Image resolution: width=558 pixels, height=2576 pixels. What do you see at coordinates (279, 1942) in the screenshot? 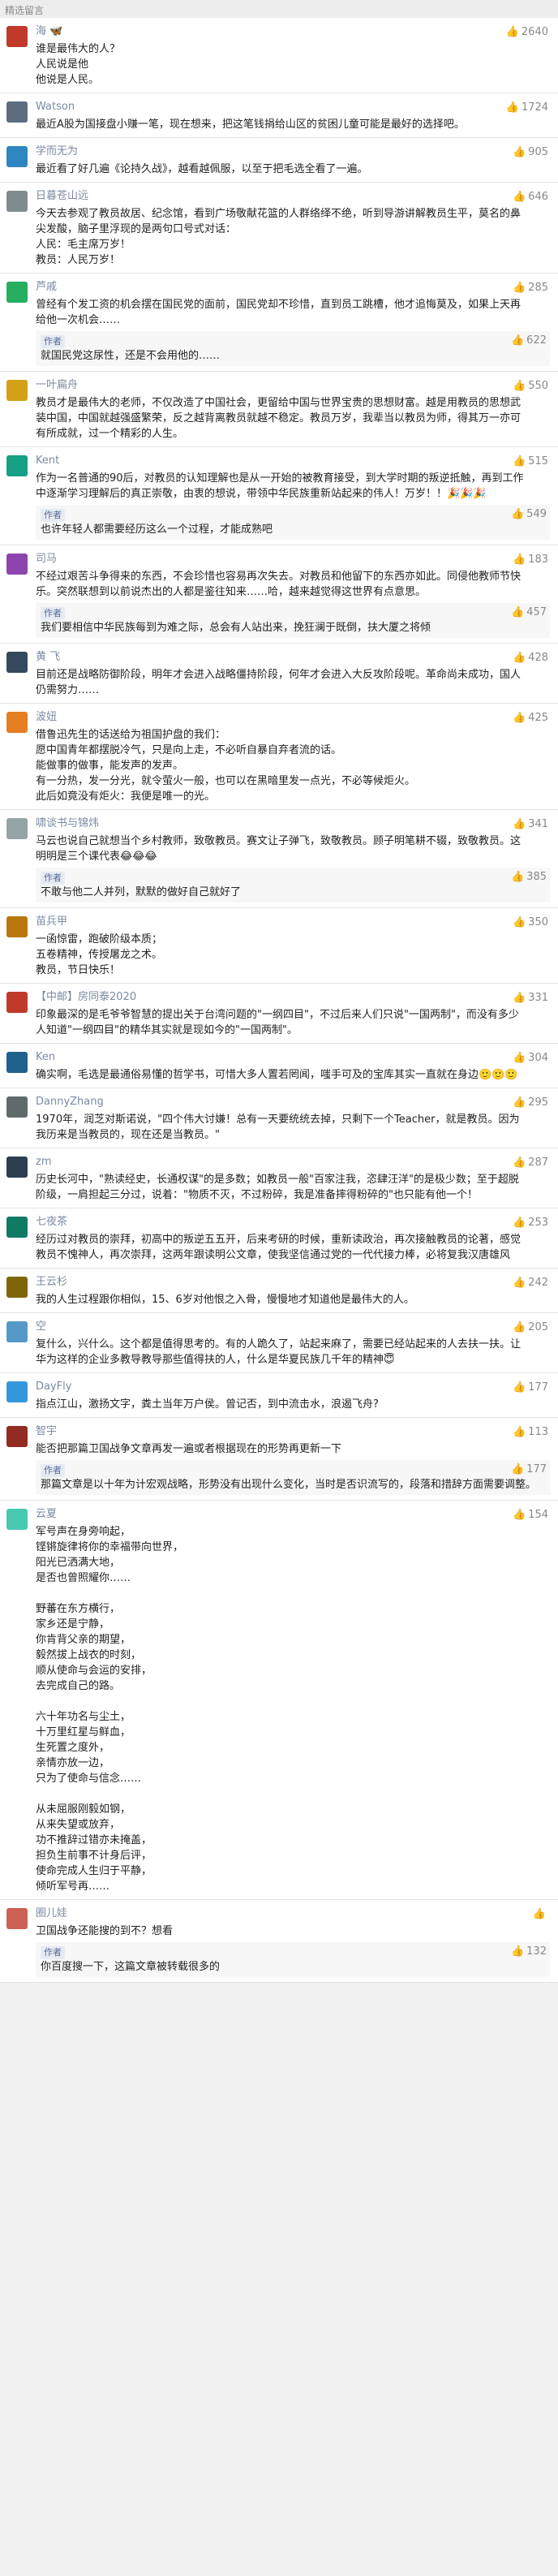
I see `comment-item: 圈儿娃 👍 卫国战争还能搜的到不？想看 作者 👍 132 你百度搜一下，这篇文章被转载很多的` at bounding box center [279, 1942].